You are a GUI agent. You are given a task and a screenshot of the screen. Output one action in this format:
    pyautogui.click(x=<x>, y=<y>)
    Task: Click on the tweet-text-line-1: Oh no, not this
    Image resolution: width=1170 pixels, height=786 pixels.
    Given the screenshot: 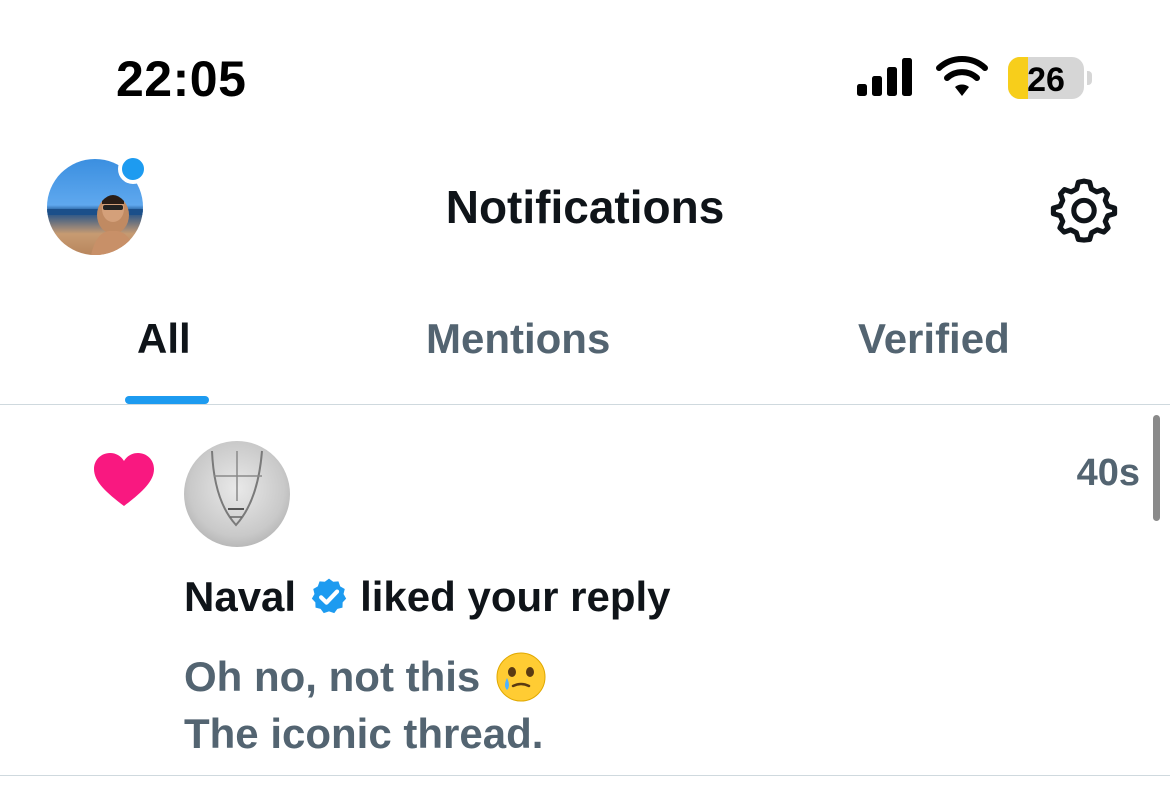 What is the action you would take?
    pyautogui.click(x=366, y=677)
    